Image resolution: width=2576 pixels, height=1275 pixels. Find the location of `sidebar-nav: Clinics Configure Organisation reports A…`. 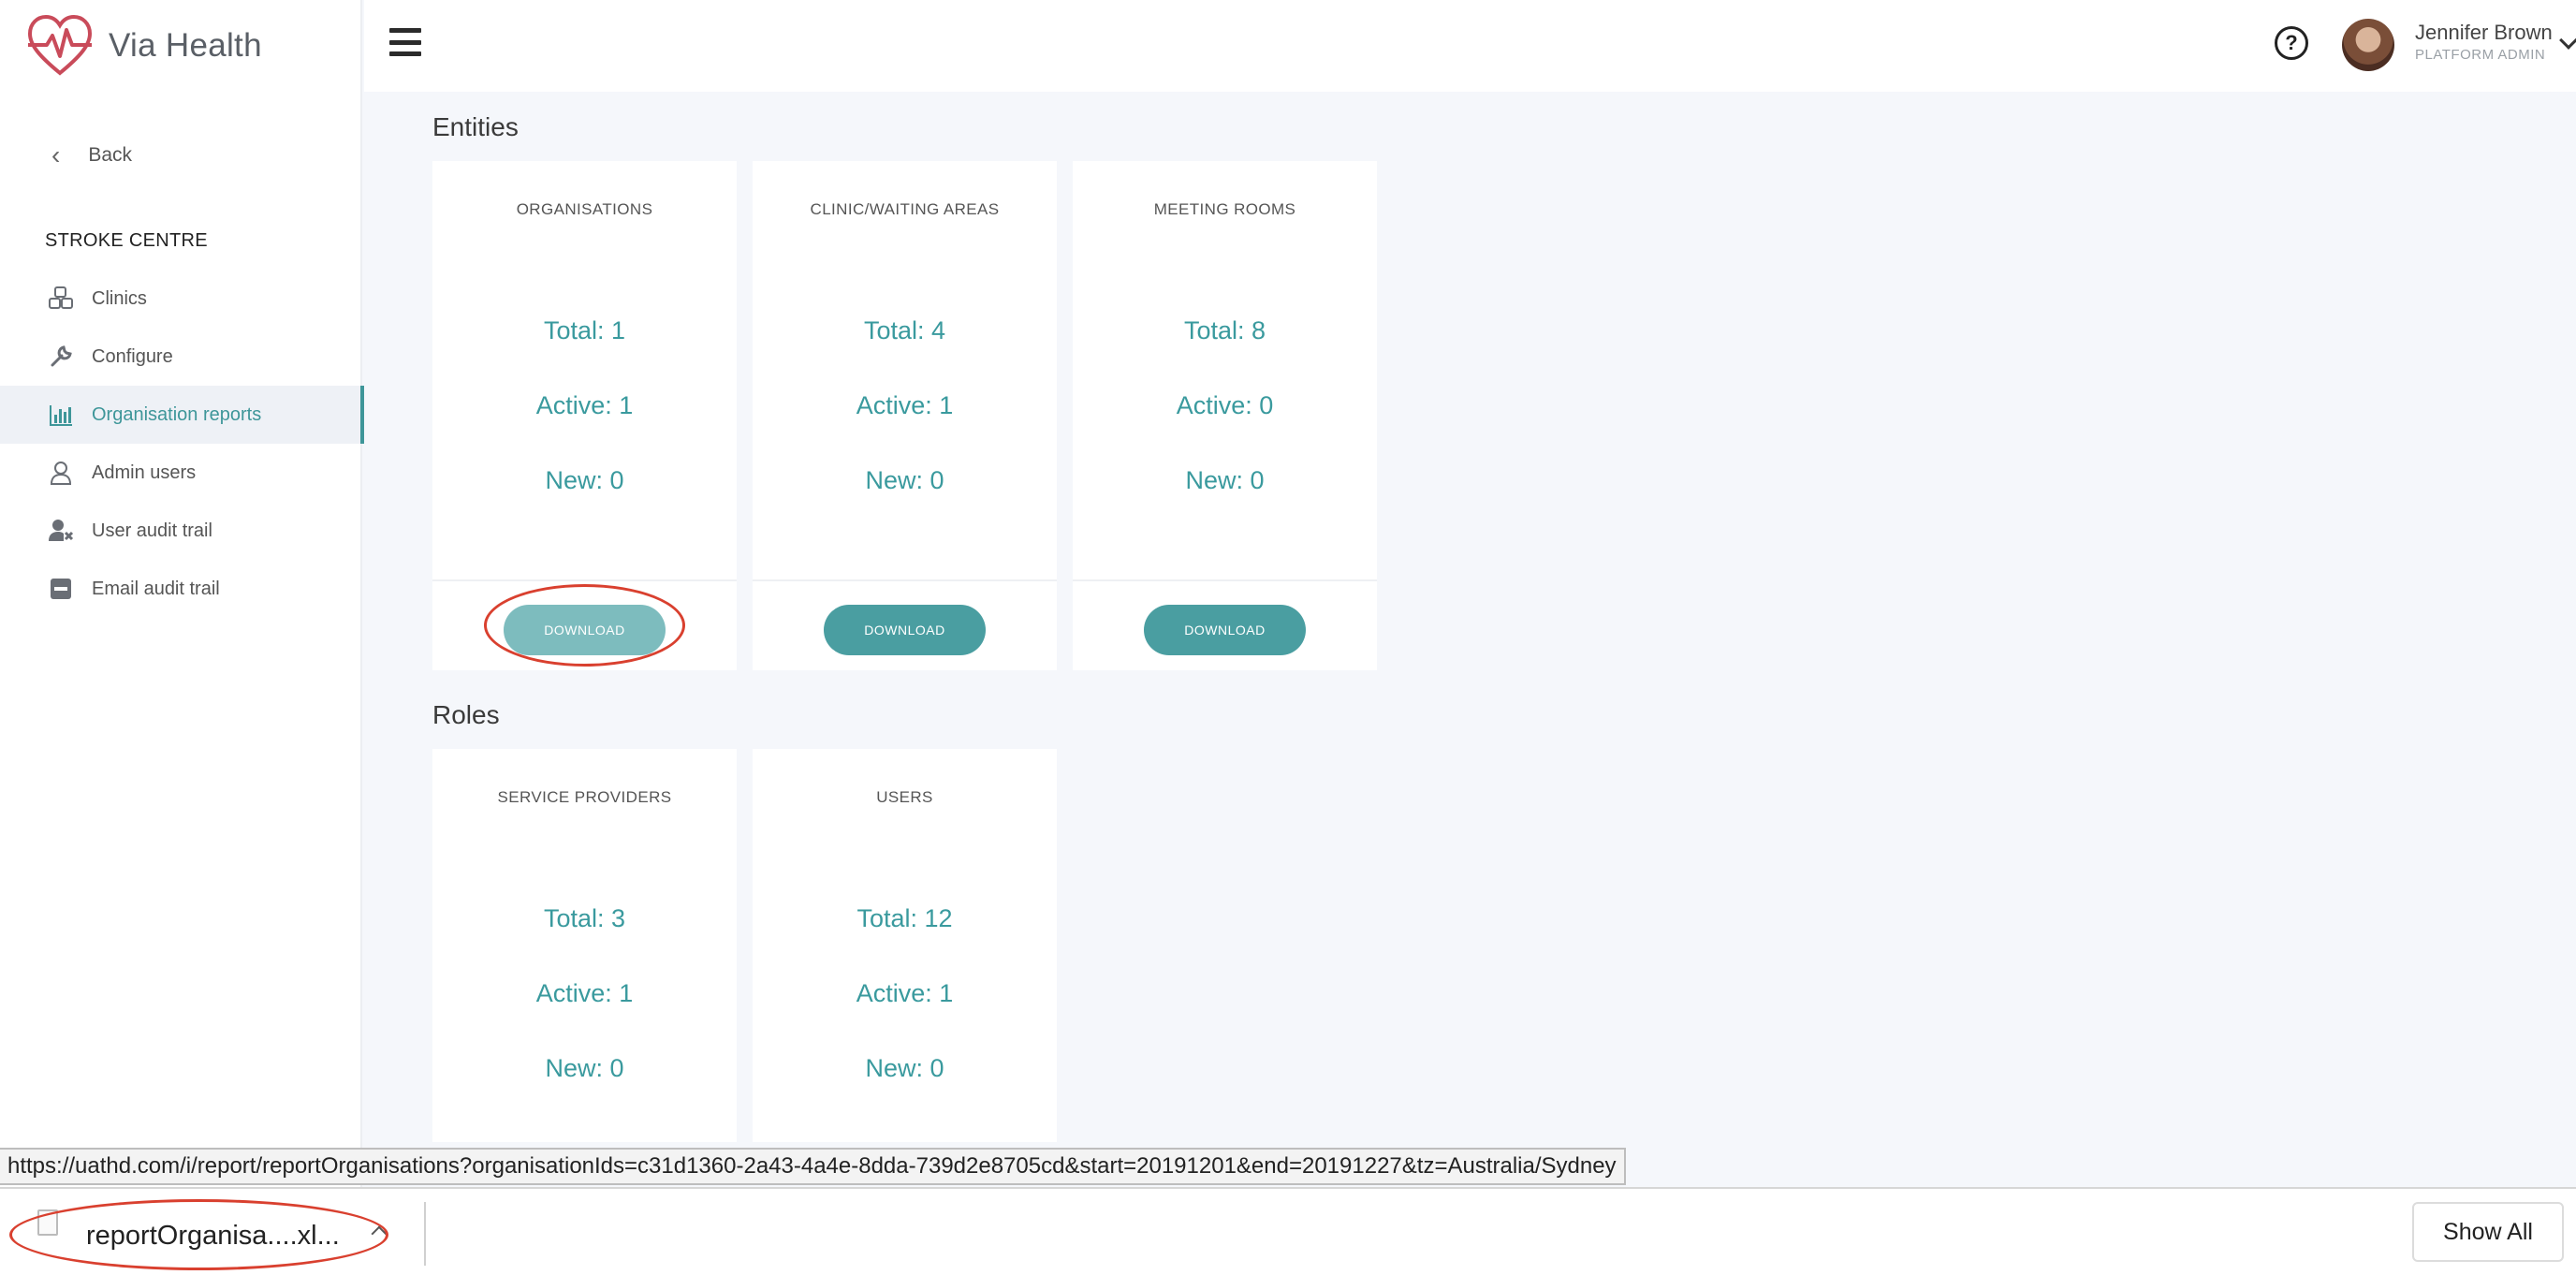

sidebar-nav: Clinics Configure Organisation reports A… is located at coordinates (182, 444).